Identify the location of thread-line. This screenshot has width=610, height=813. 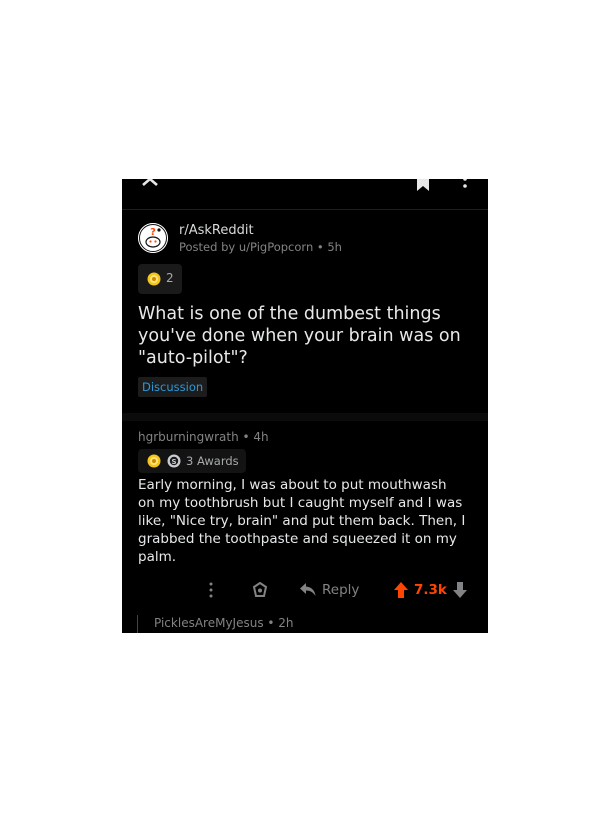
(137, 624).